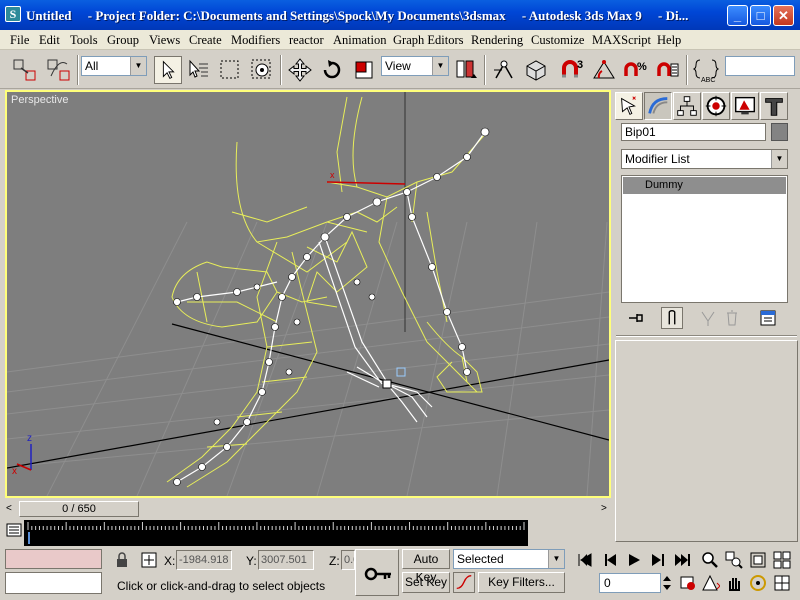 The image size is (800, 600). Describe the element at coordinates (768, 318) in the screenshot. I see `configure-modifier-sets-icon` at that location.